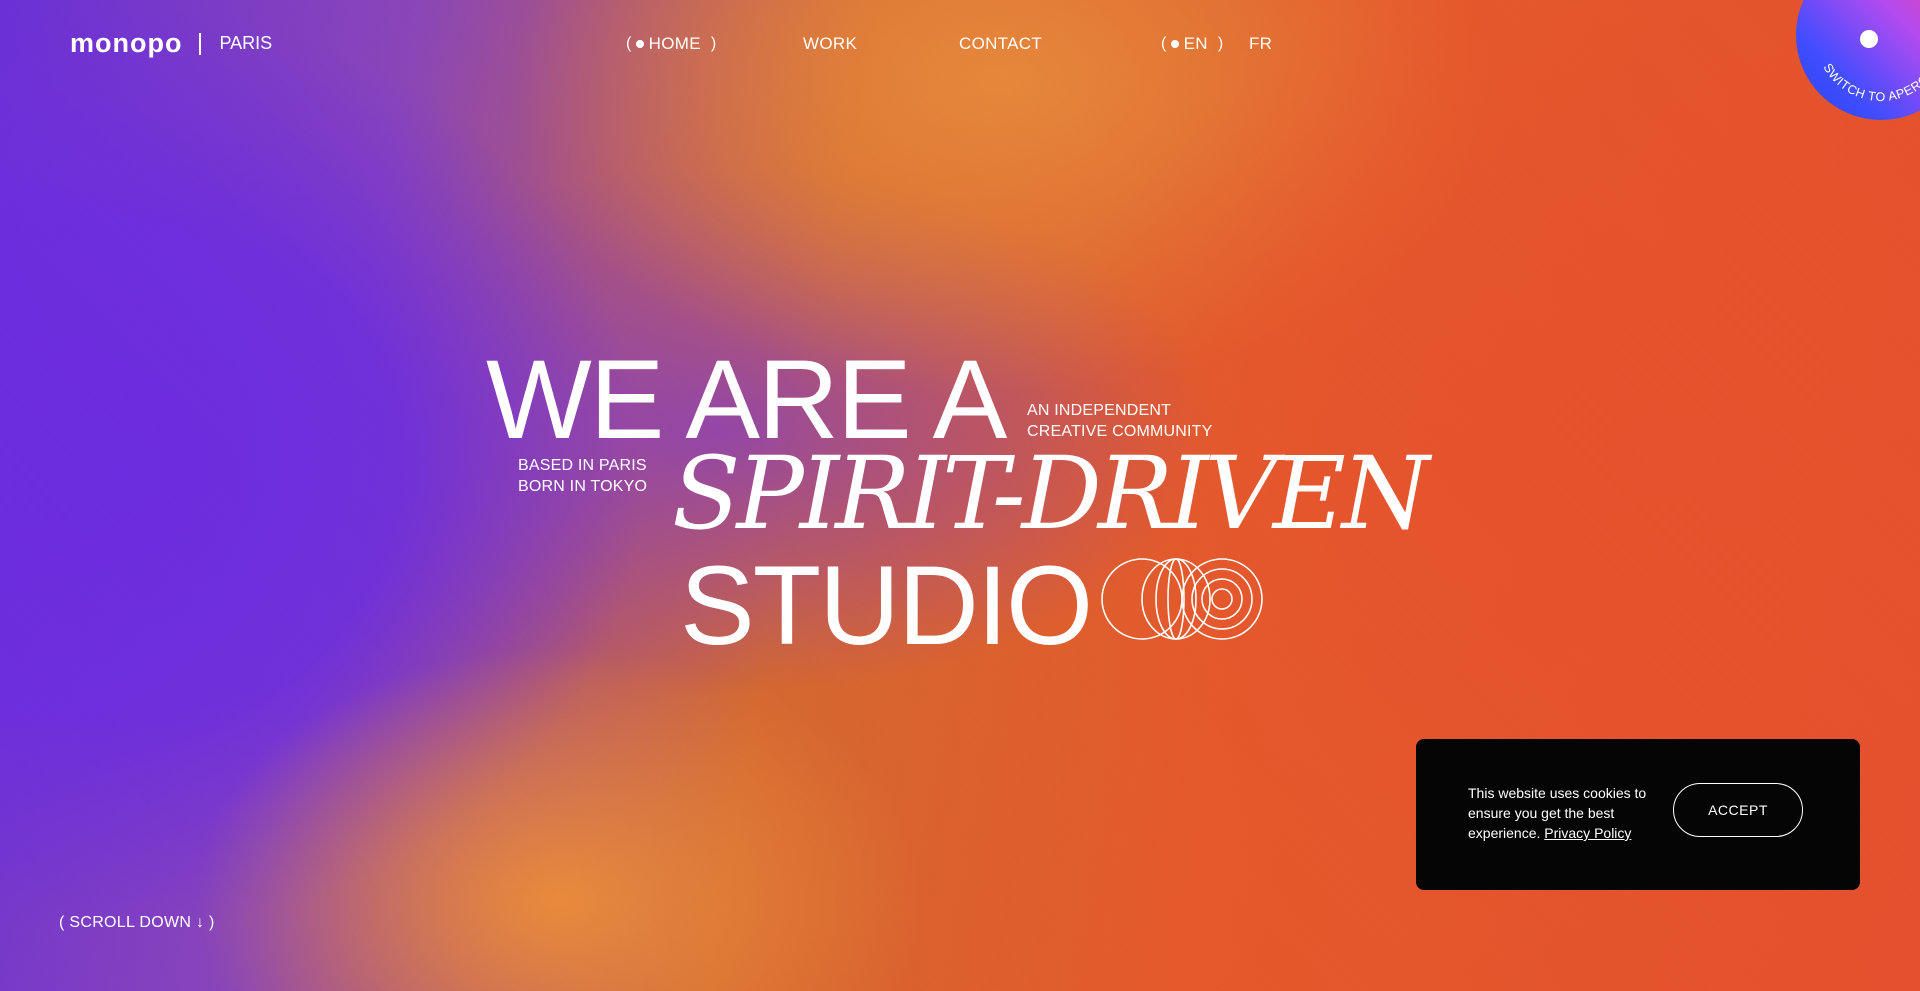 Image resolution: width=1920 pixels, height=991 pixels. I want to click on nav-paren-close: ), so click(713, 43).